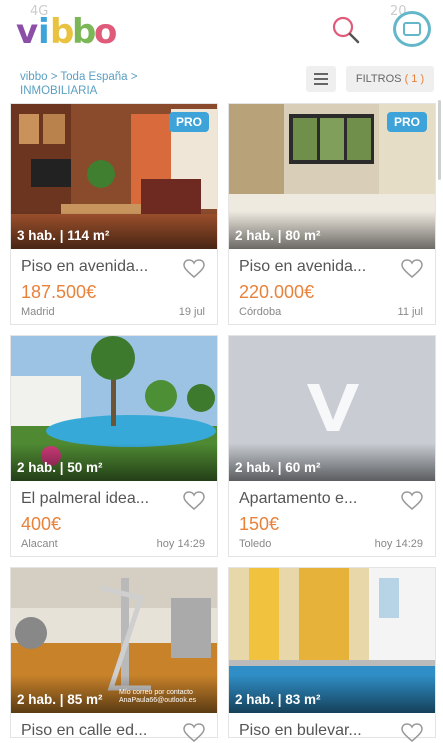  Describe the element at coordinates (278, 699) in the screenshot. I see `rooms-size: 2 hab. | 83 m²` at that location.